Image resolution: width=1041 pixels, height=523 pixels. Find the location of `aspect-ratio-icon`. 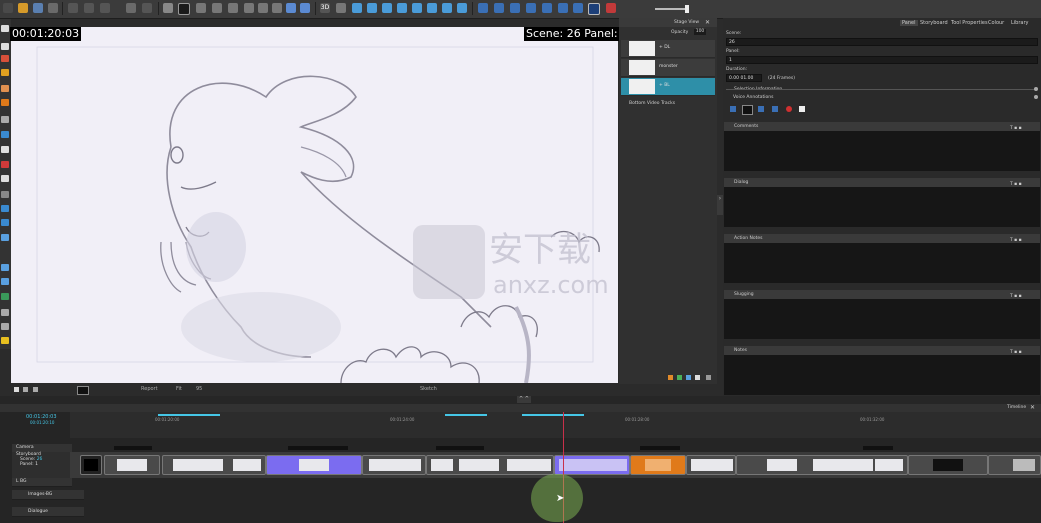

aspect-ratio-icon is located at coordinates (233, 8).